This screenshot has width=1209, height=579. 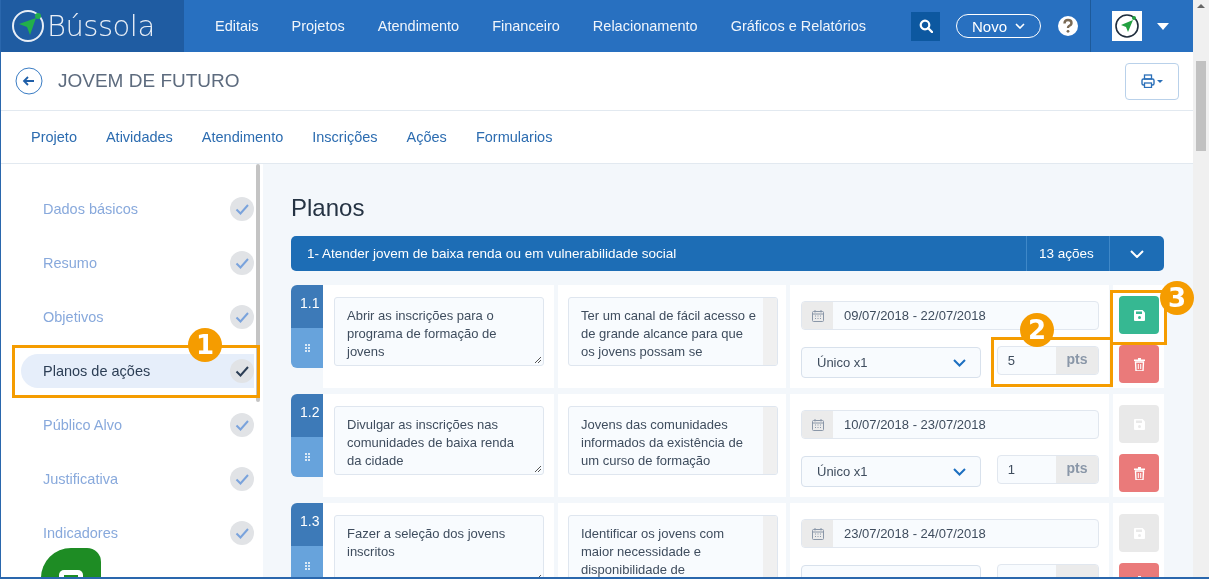 What do you see at coordinates (673, 546) in the screenshot?
I see `text-area: Identificar os jovens com maior necessidade e disponibilidade de` at bounding box center [673, 546].